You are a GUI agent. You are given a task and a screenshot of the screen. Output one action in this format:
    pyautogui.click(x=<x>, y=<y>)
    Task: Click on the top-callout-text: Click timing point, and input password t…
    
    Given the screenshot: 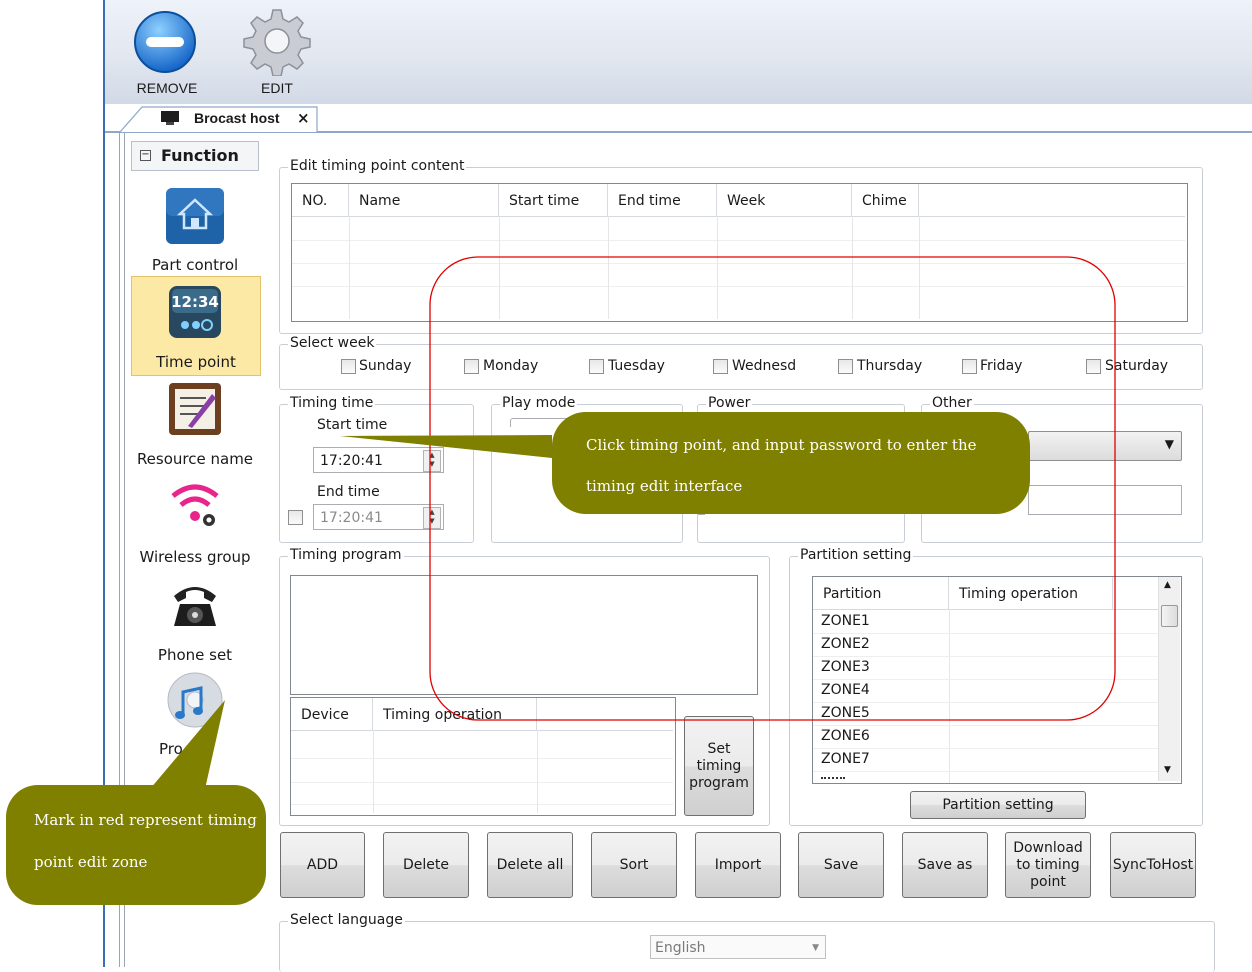 What is the action you would take?
    pyautogui.click(x=781, y=465)
    